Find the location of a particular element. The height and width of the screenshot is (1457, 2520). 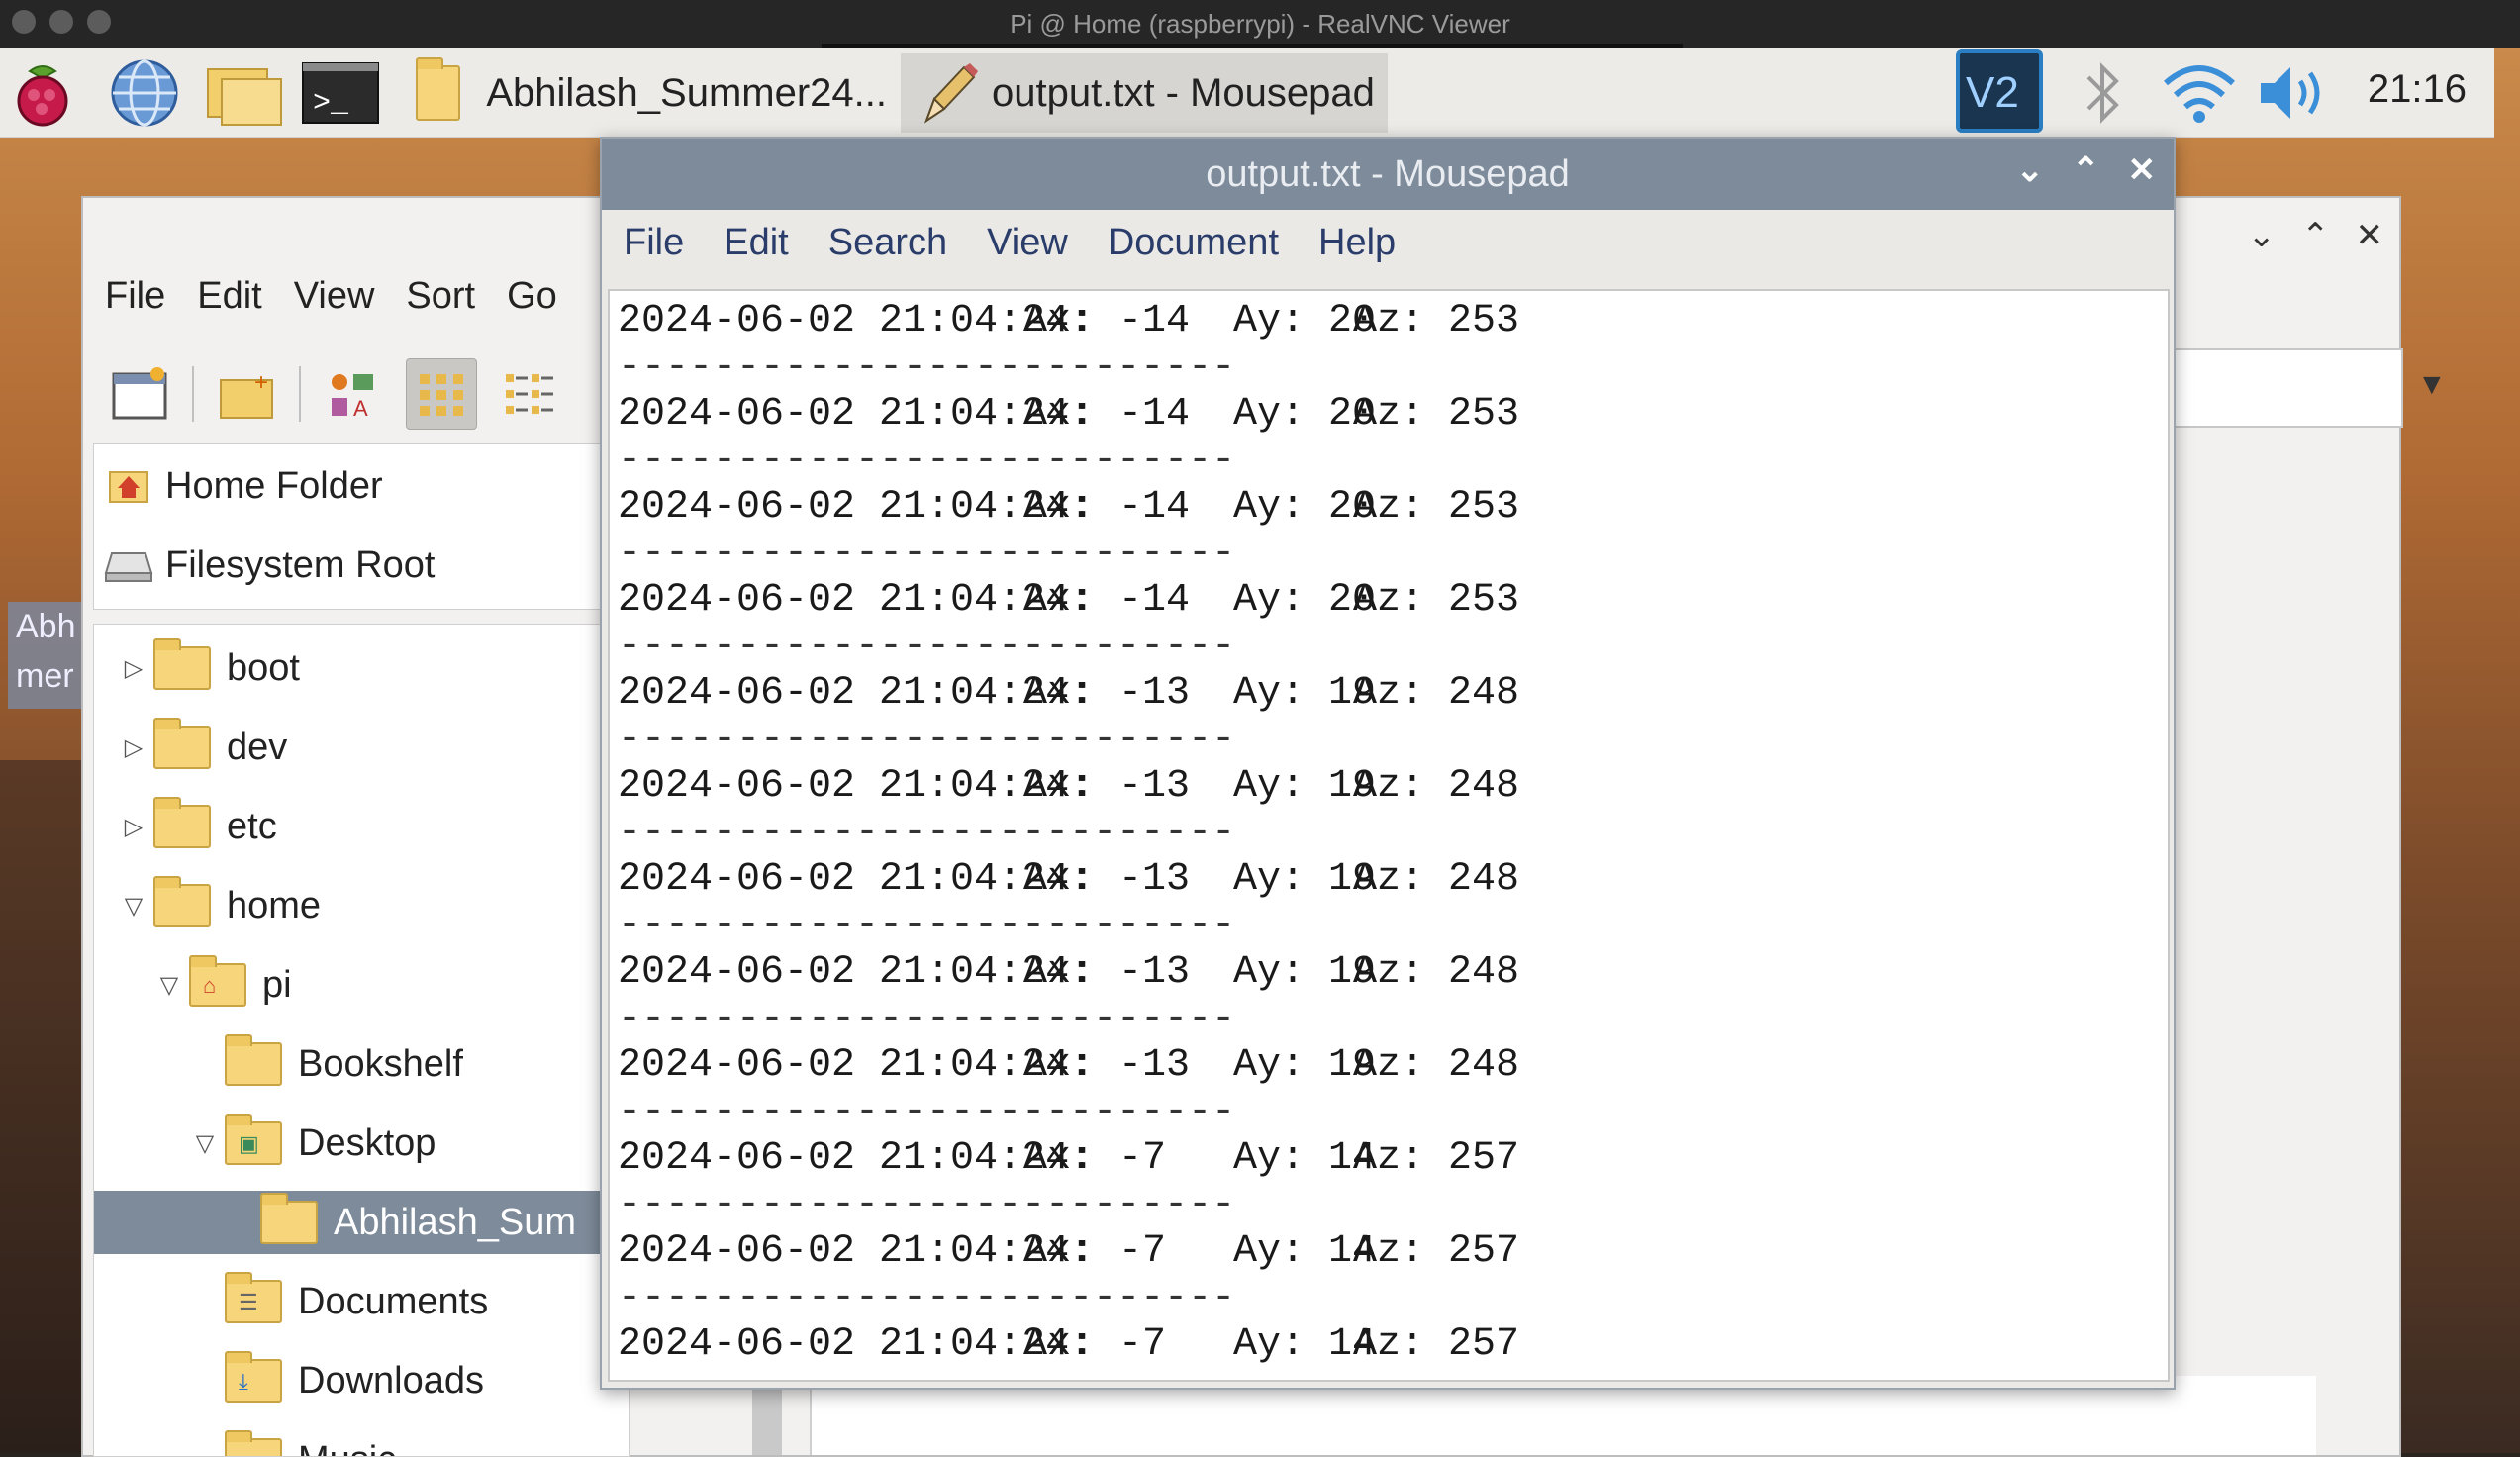

file-manager-toolbar: + A is located at coordinates (334, 394).